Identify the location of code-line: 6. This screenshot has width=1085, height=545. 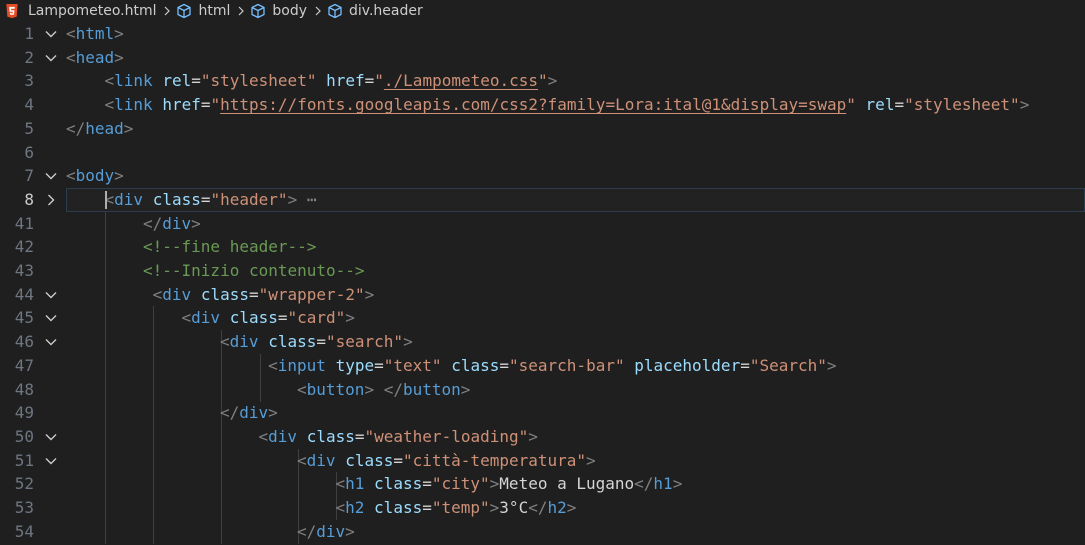
(542, 153).